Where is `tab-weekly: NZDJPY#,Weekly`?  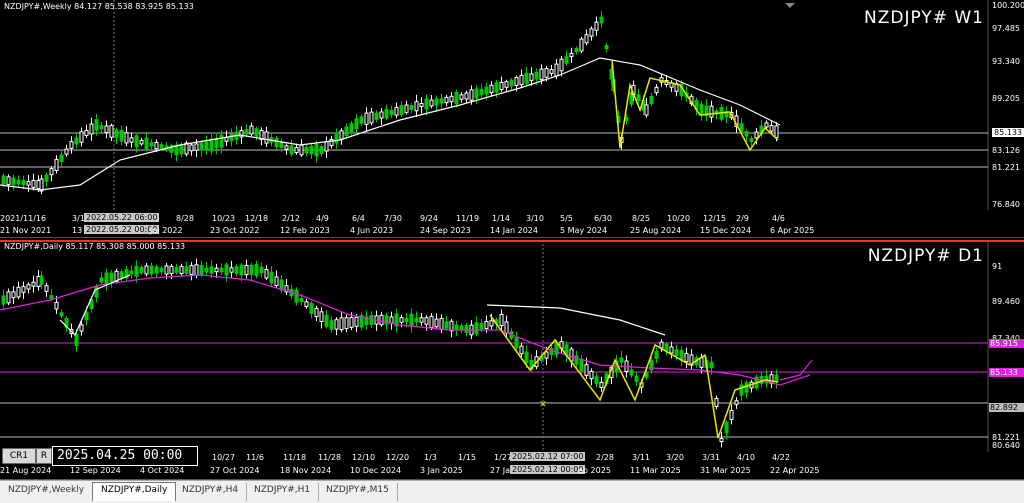
tab-weekly: NZDJPY#,Weekly is located at coordinates (47, 492).